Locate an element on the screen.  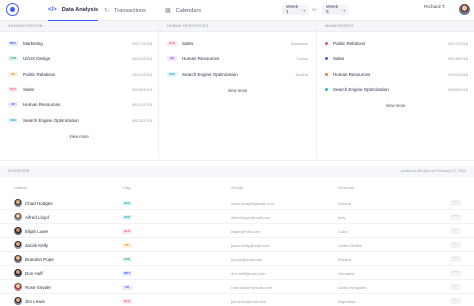
list-item: Sales 05/16/2018 is located at coordinates (395, 58).